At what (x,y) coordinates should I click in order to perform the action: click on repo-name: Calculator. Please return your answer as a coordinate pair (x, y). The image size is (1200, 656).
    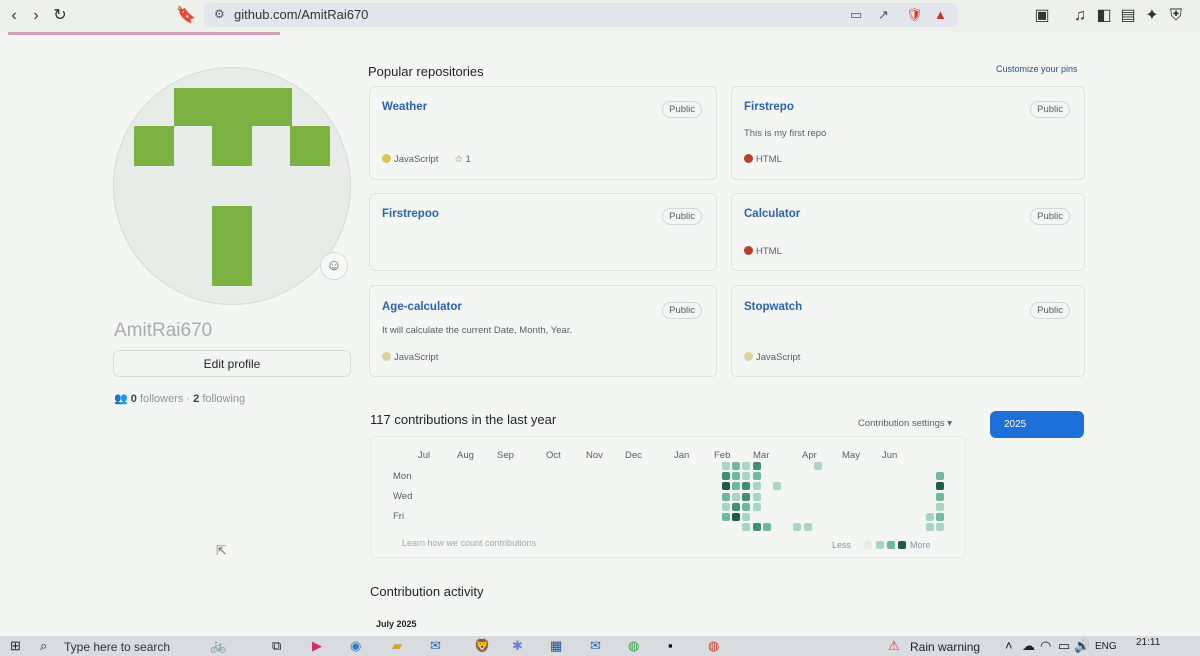
    Looking at the image, I should click on (772, 214).